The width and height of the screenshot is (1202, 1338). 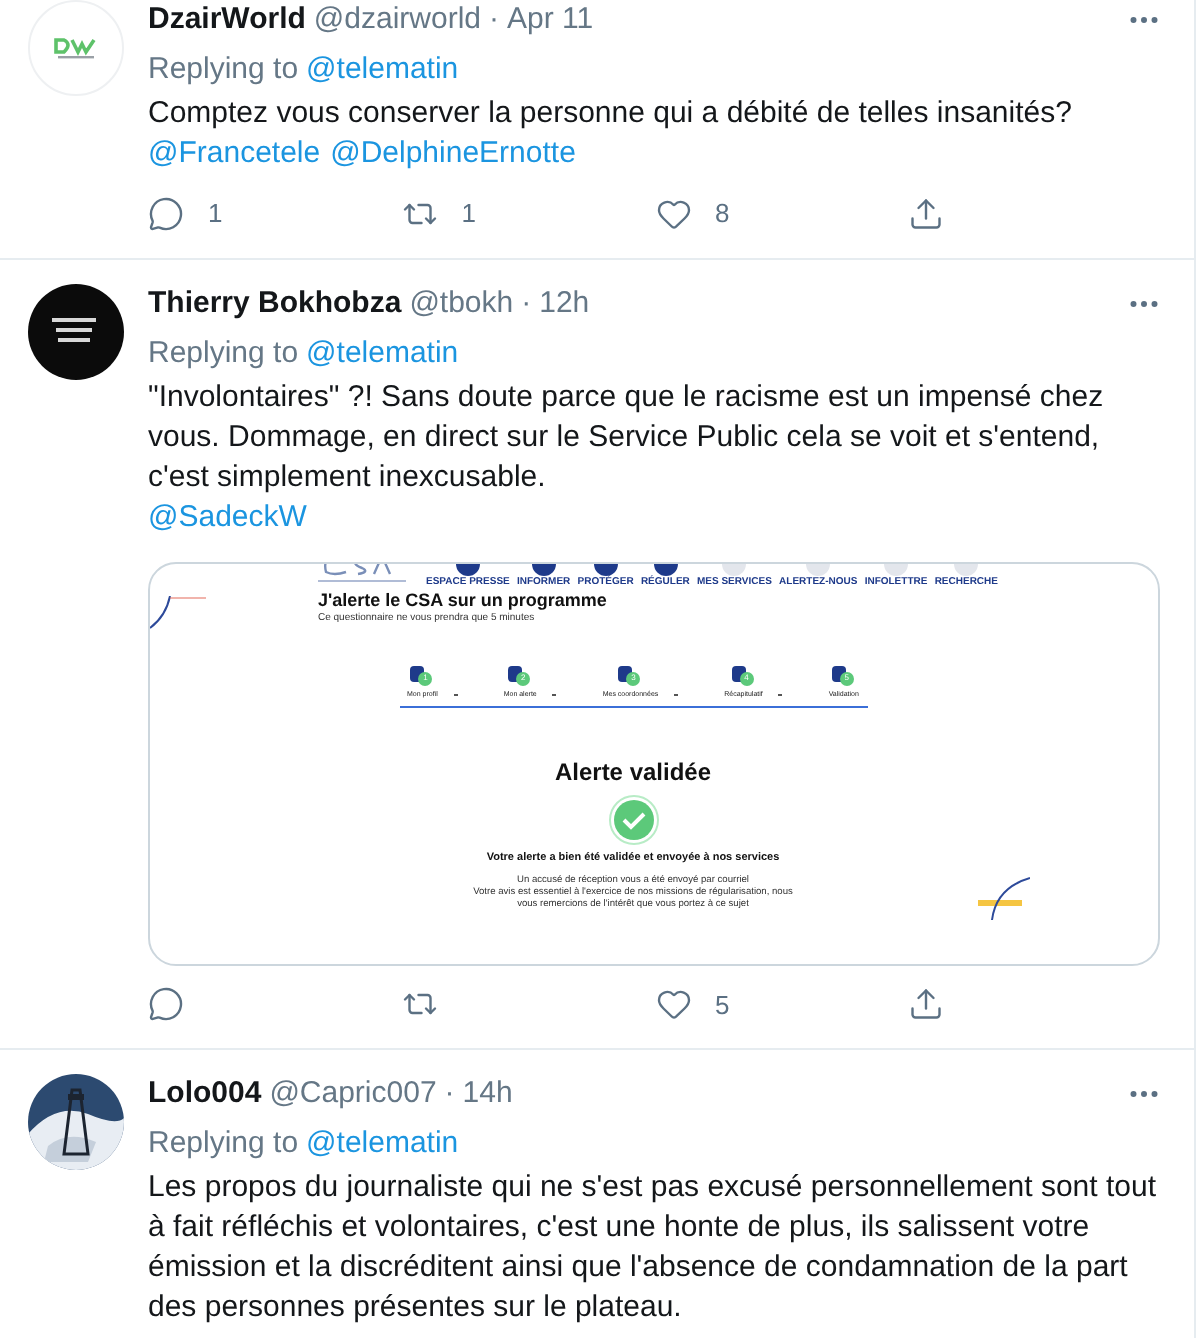 What do you see at coordinates (627, 437) in the screenshot?
I see `tweet-text: "Involontaires" ?! Sans doute parce que le racisme est un impensé chez vous. Dommage, en direct sur le Service Public cela se voit et s'entend, c'est simplement inexcusable.` at bounding box center [627, 437].